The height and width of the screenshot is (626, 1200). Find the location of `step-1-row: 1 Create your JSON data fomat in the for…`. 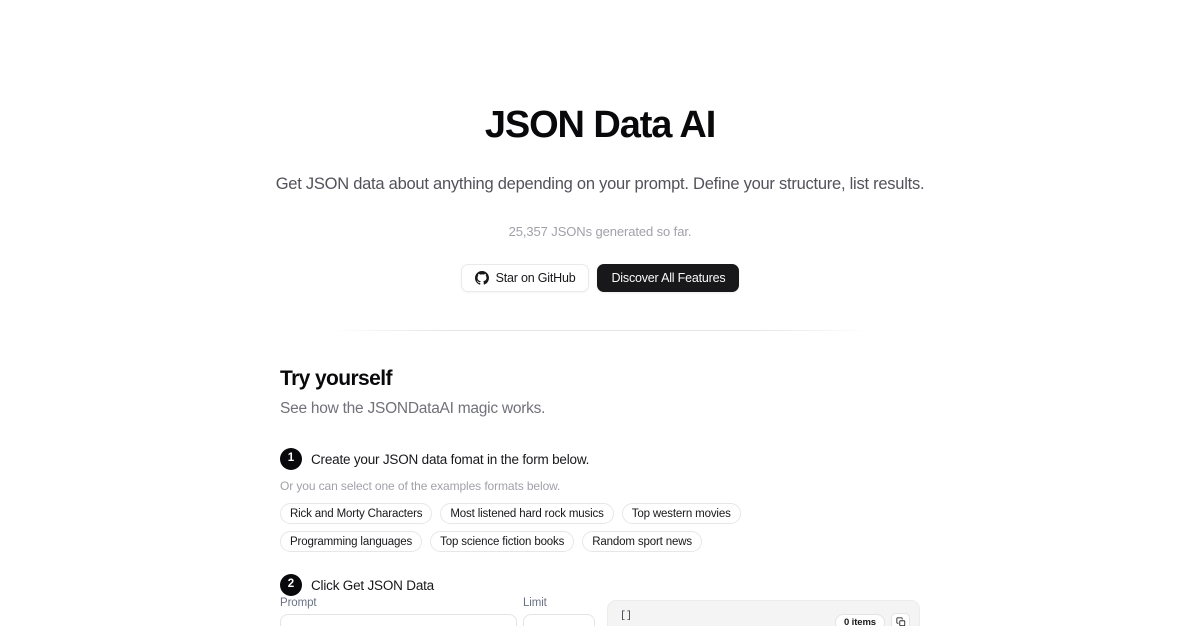

step-1-row: 1 Create your JSON data fomat in the for… is located at coordinates (600, 459).